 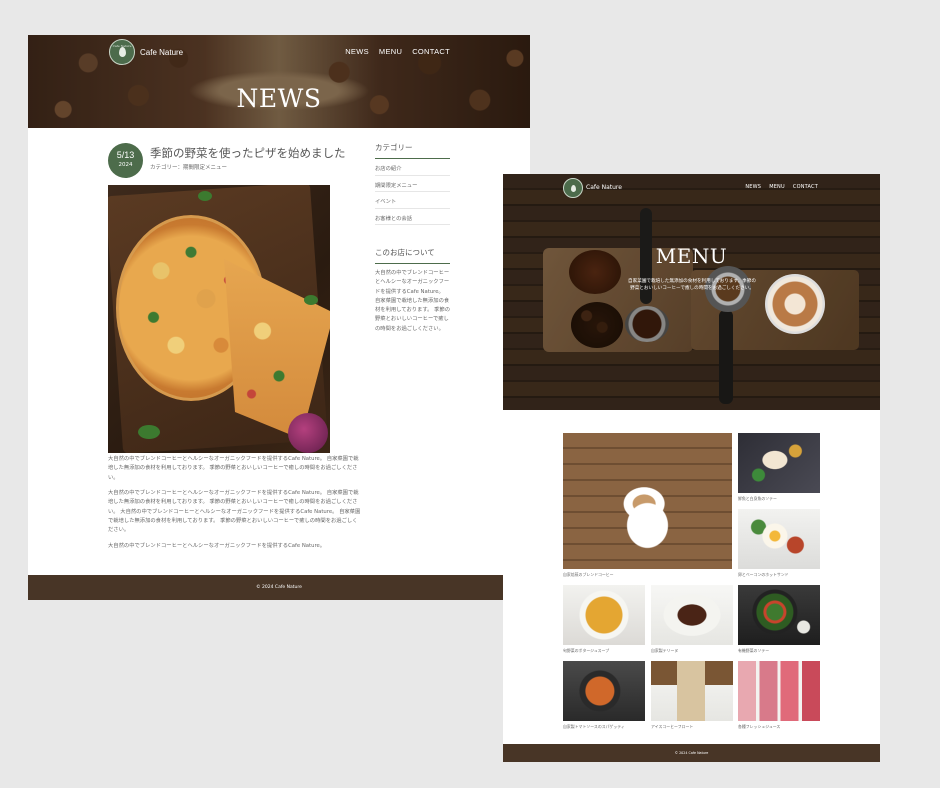 What do you see at coordinates (573, 188) in the screenshot?
I see `logo-icon` at bounding box center [573, 188].